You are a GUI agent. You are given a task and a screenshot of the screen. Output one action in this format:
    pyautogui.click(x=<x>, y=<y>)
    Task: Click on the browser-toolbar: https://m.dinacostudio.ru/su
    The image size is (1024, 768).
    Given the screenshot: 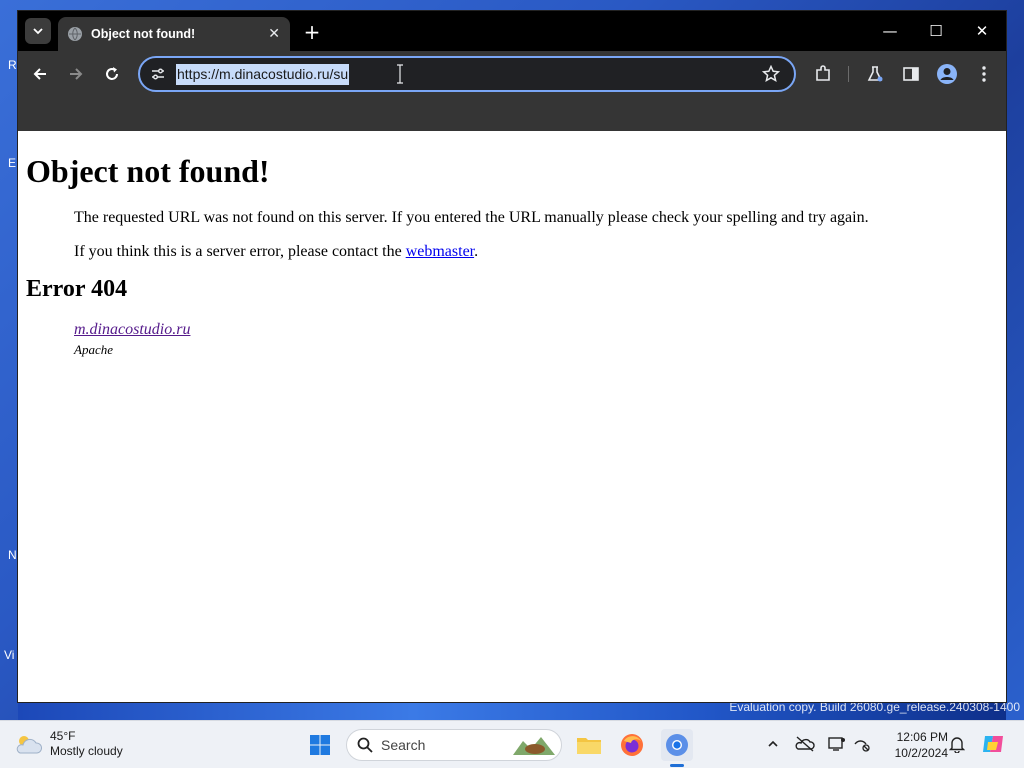 What is the action you would take?
    pyautogui.click(x=512, y=74)
    